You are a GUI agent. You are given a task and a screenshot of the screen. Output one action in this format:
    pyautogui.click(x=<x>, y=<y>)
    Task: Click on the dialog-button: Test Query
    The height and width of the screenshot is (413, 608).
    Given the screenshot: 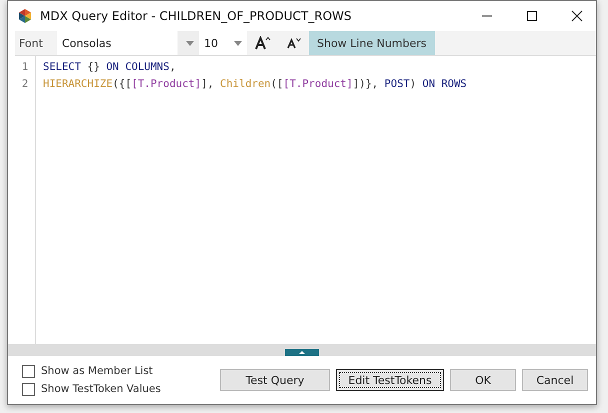 What is the action you would take?
    pyautogui.click(x=275, y=380)
    